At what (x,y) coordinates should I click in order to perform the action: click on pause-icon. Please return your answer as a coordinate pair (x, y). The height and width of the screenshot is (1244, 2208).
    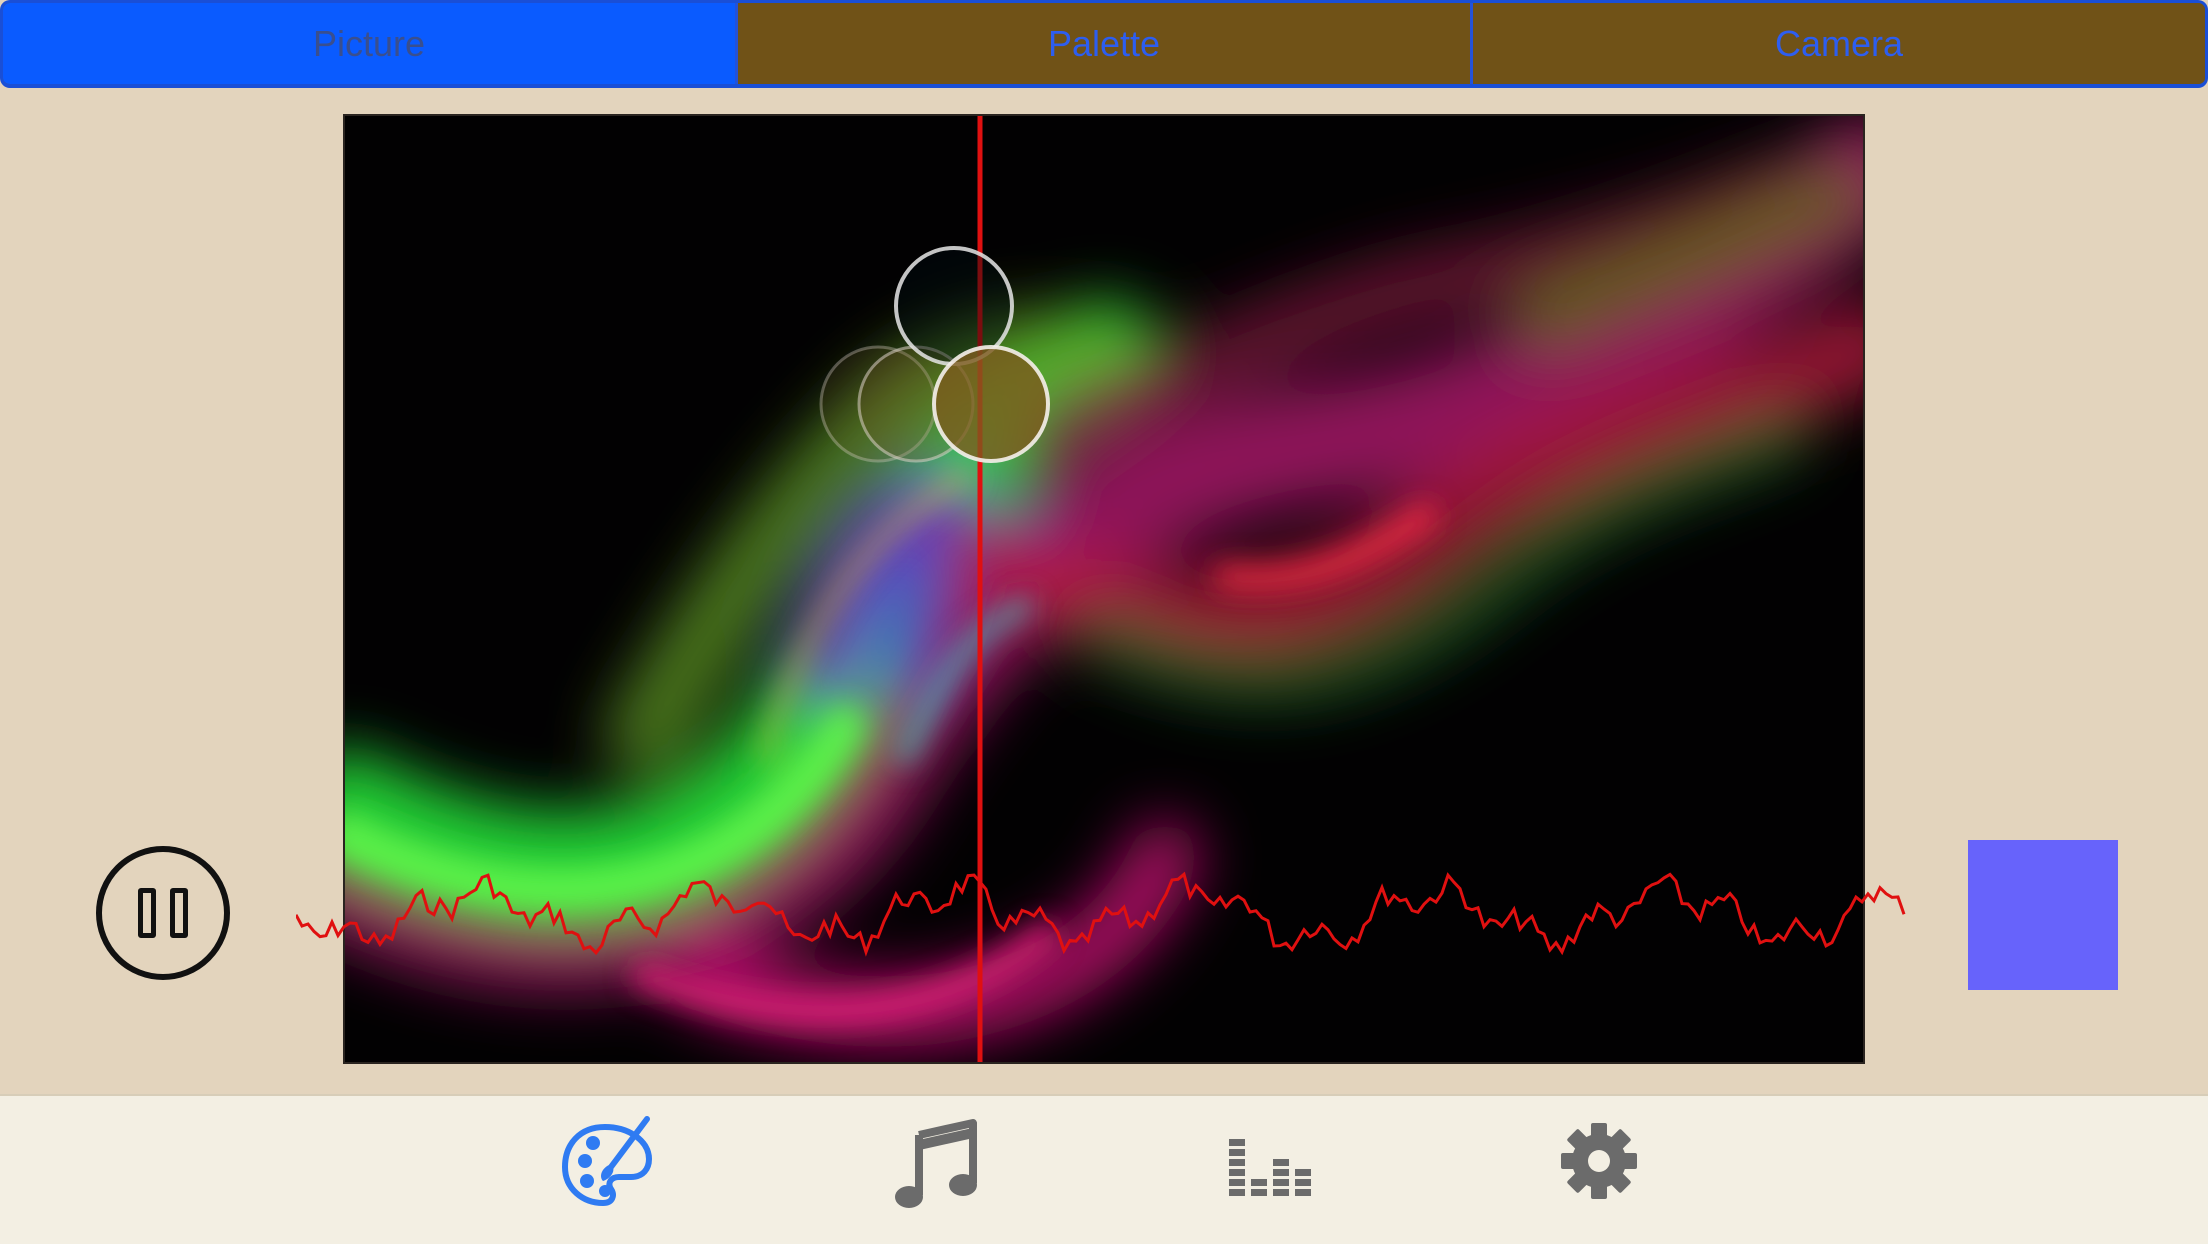
    Looking at the image, I should click on (147, 913).